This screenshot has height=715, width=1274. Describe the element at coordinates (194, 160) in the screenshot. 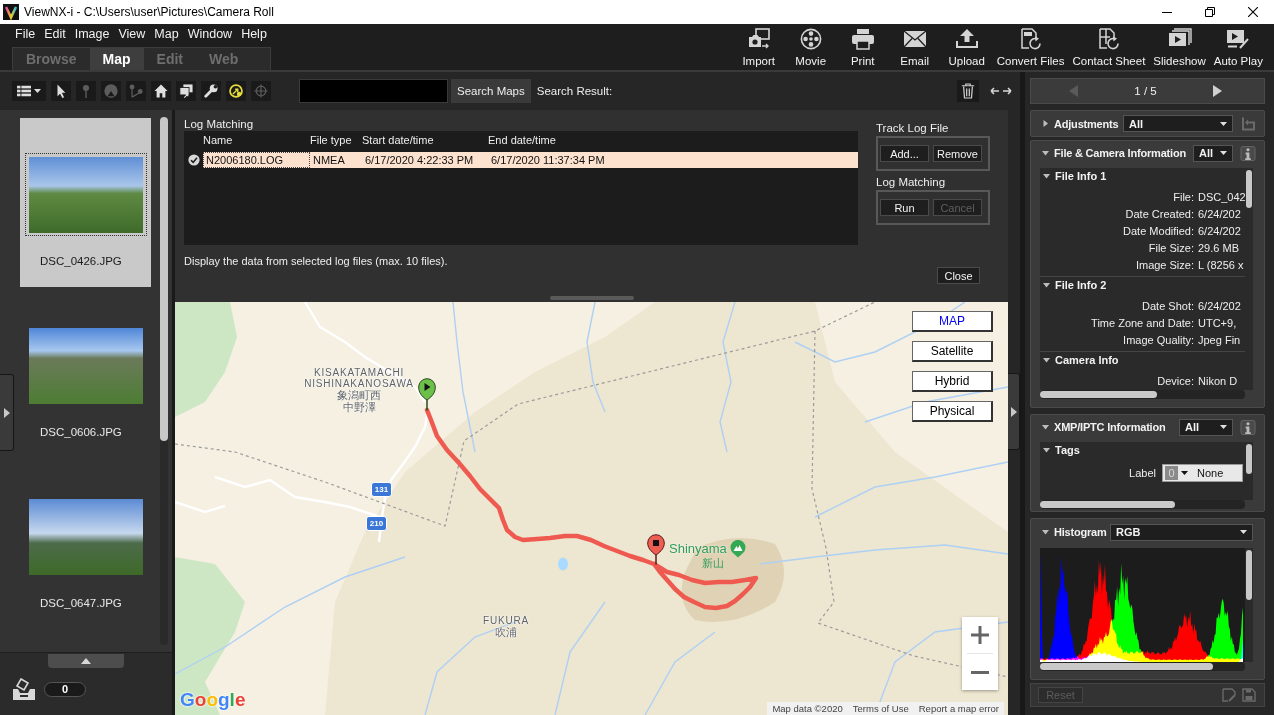

I see `check-circle-icon` at that location.